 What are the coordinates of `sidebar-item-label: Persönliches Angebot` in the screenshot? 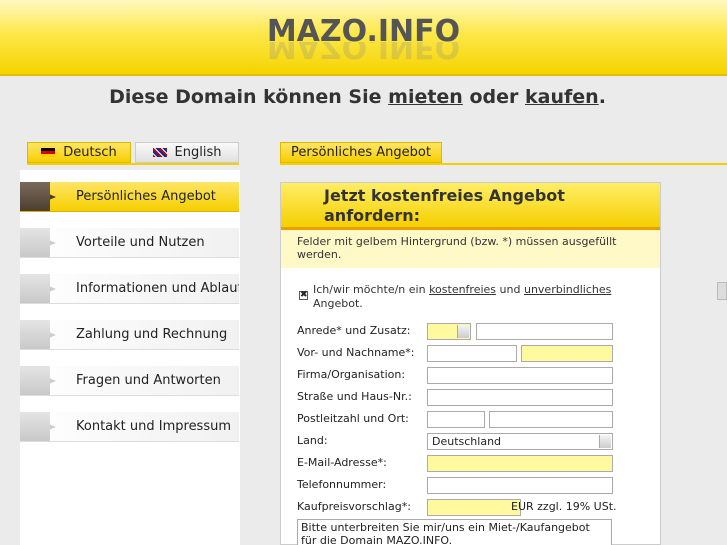 It's located at (146, 196).